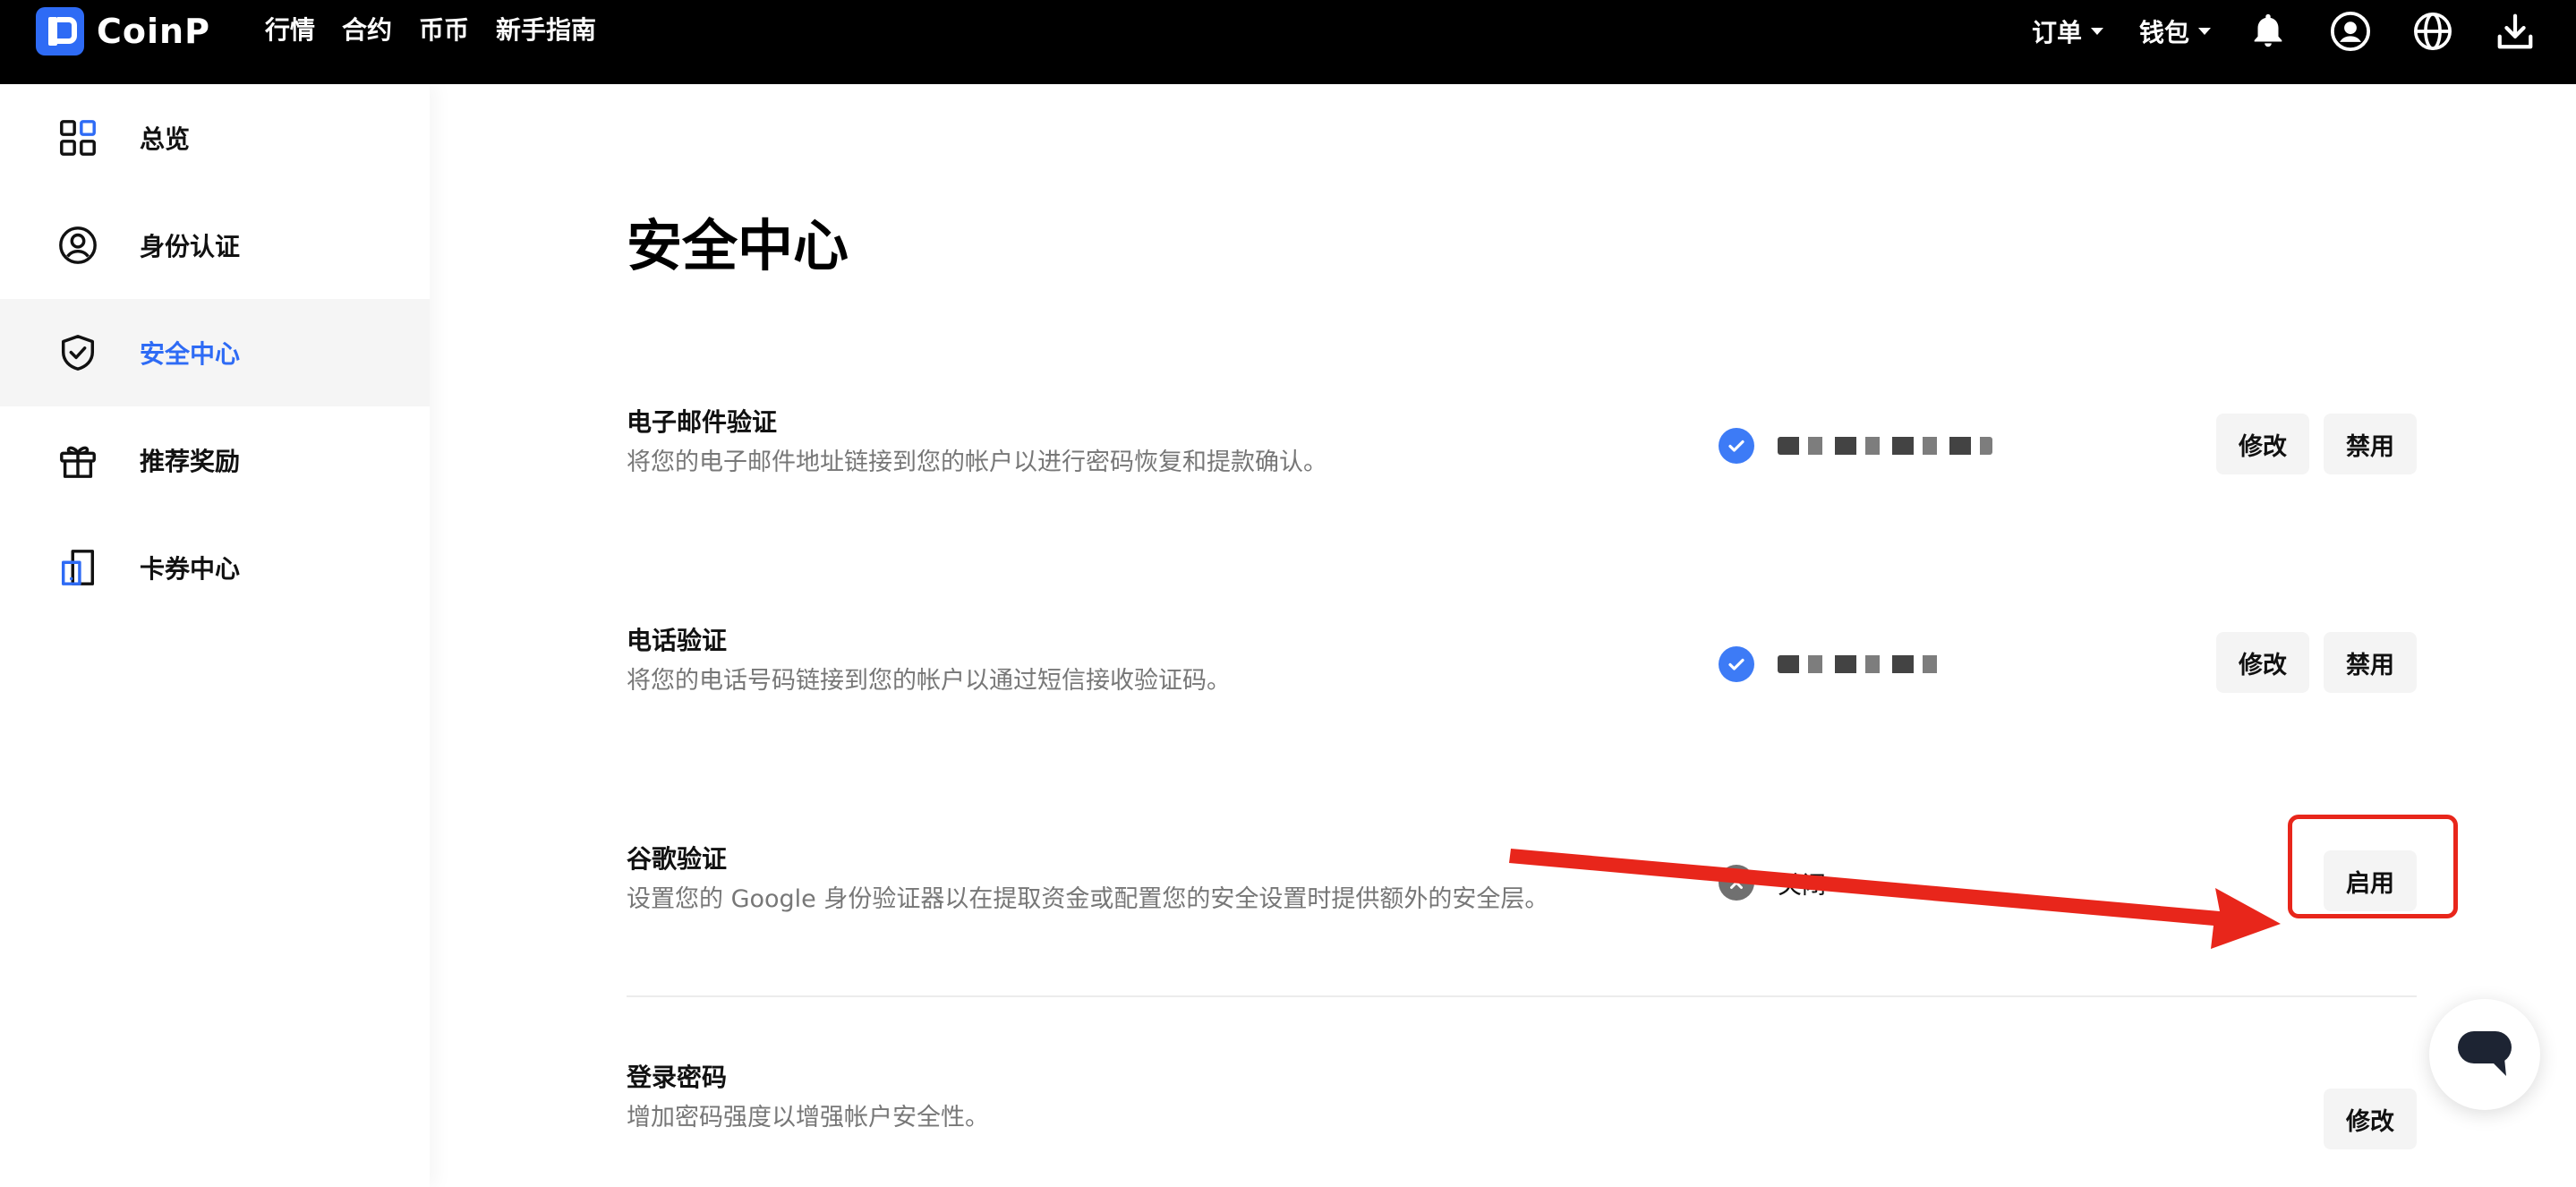 Image resolution: width=2576 pixels, height=1187 pixels. What do you see at coordinates (677, 859) in the screenshot?
I see `google-verification-title: 谷歌验证` at bounding box center [677, 859].